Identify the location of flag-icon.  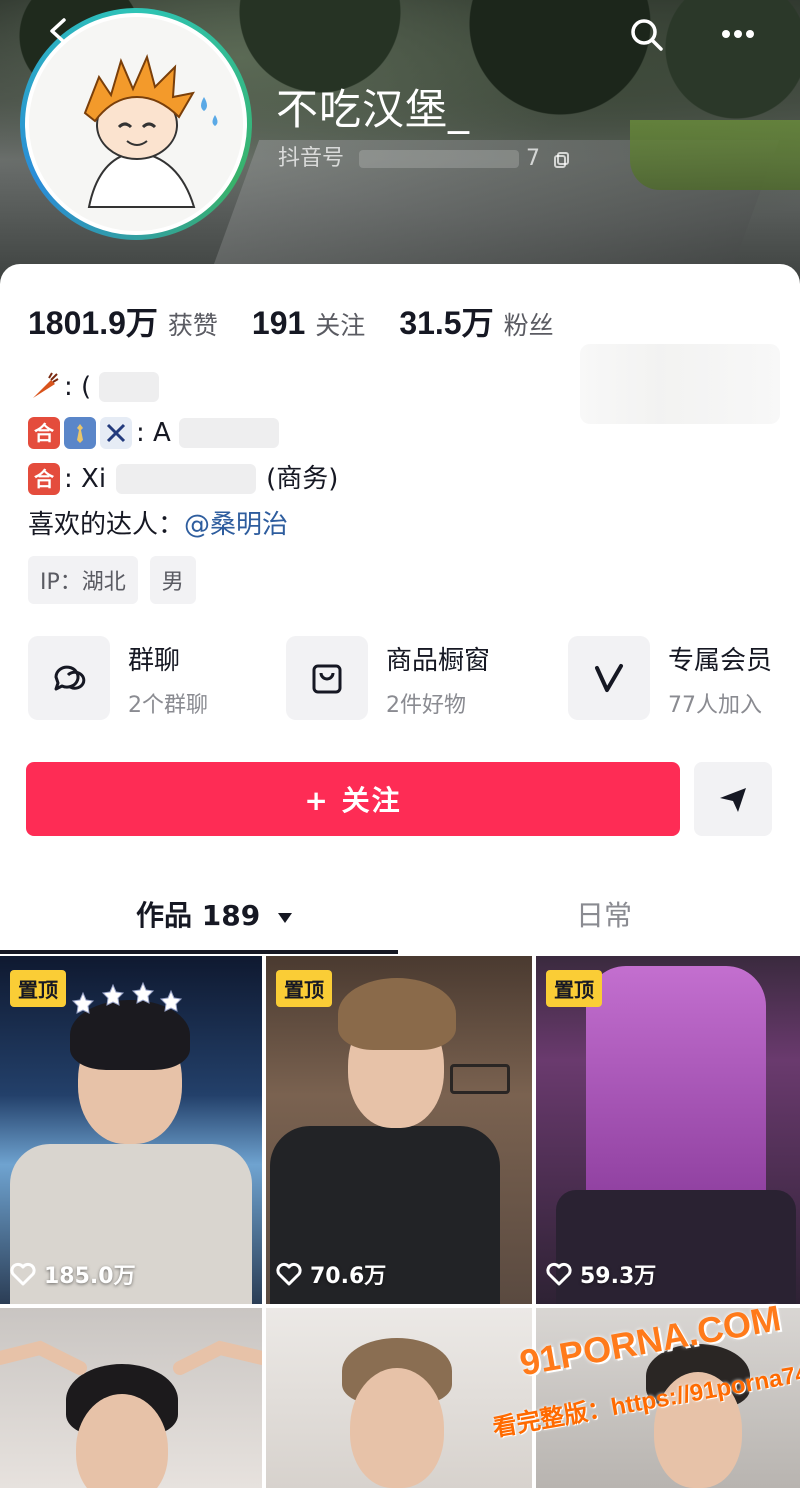
(116, 433).